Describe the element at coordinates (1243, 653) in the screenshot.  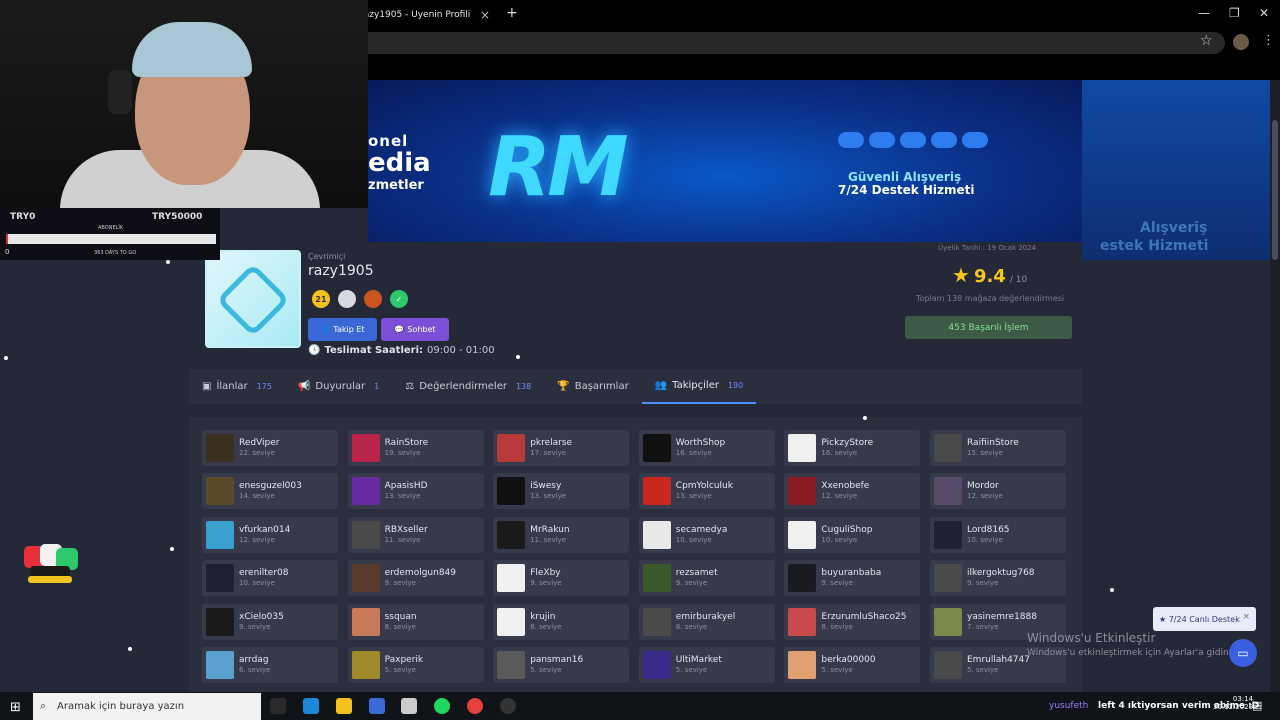
I see `chat-bubble-icon: ▭` at that location.